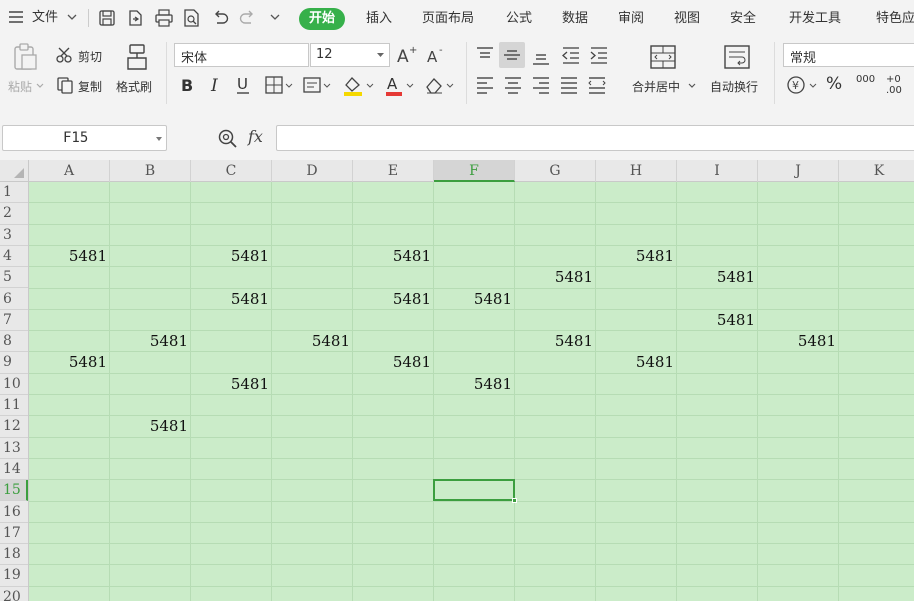 This screenshot has width=914, height=601. I want to click on column-header-a: A, so click(69, 171).